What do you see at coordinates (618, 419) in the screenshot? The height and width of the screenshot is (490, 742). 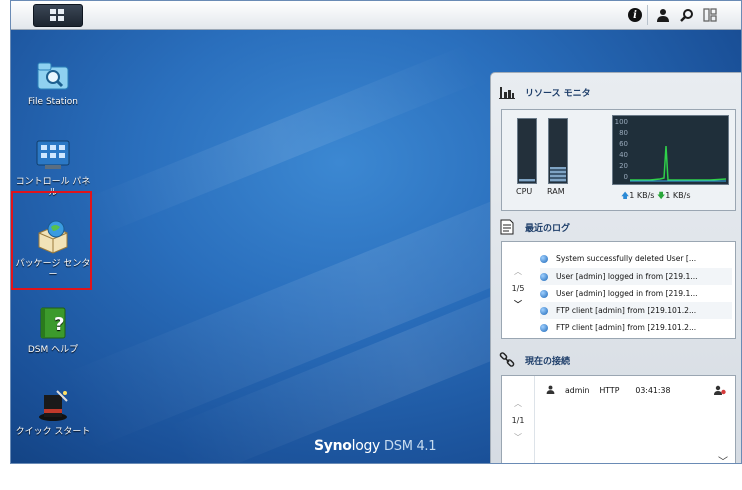 I see `connections-widget: ︿ 1/1 ﹀ admin HTTP 03:41:38` at bounding box center [618, 419].